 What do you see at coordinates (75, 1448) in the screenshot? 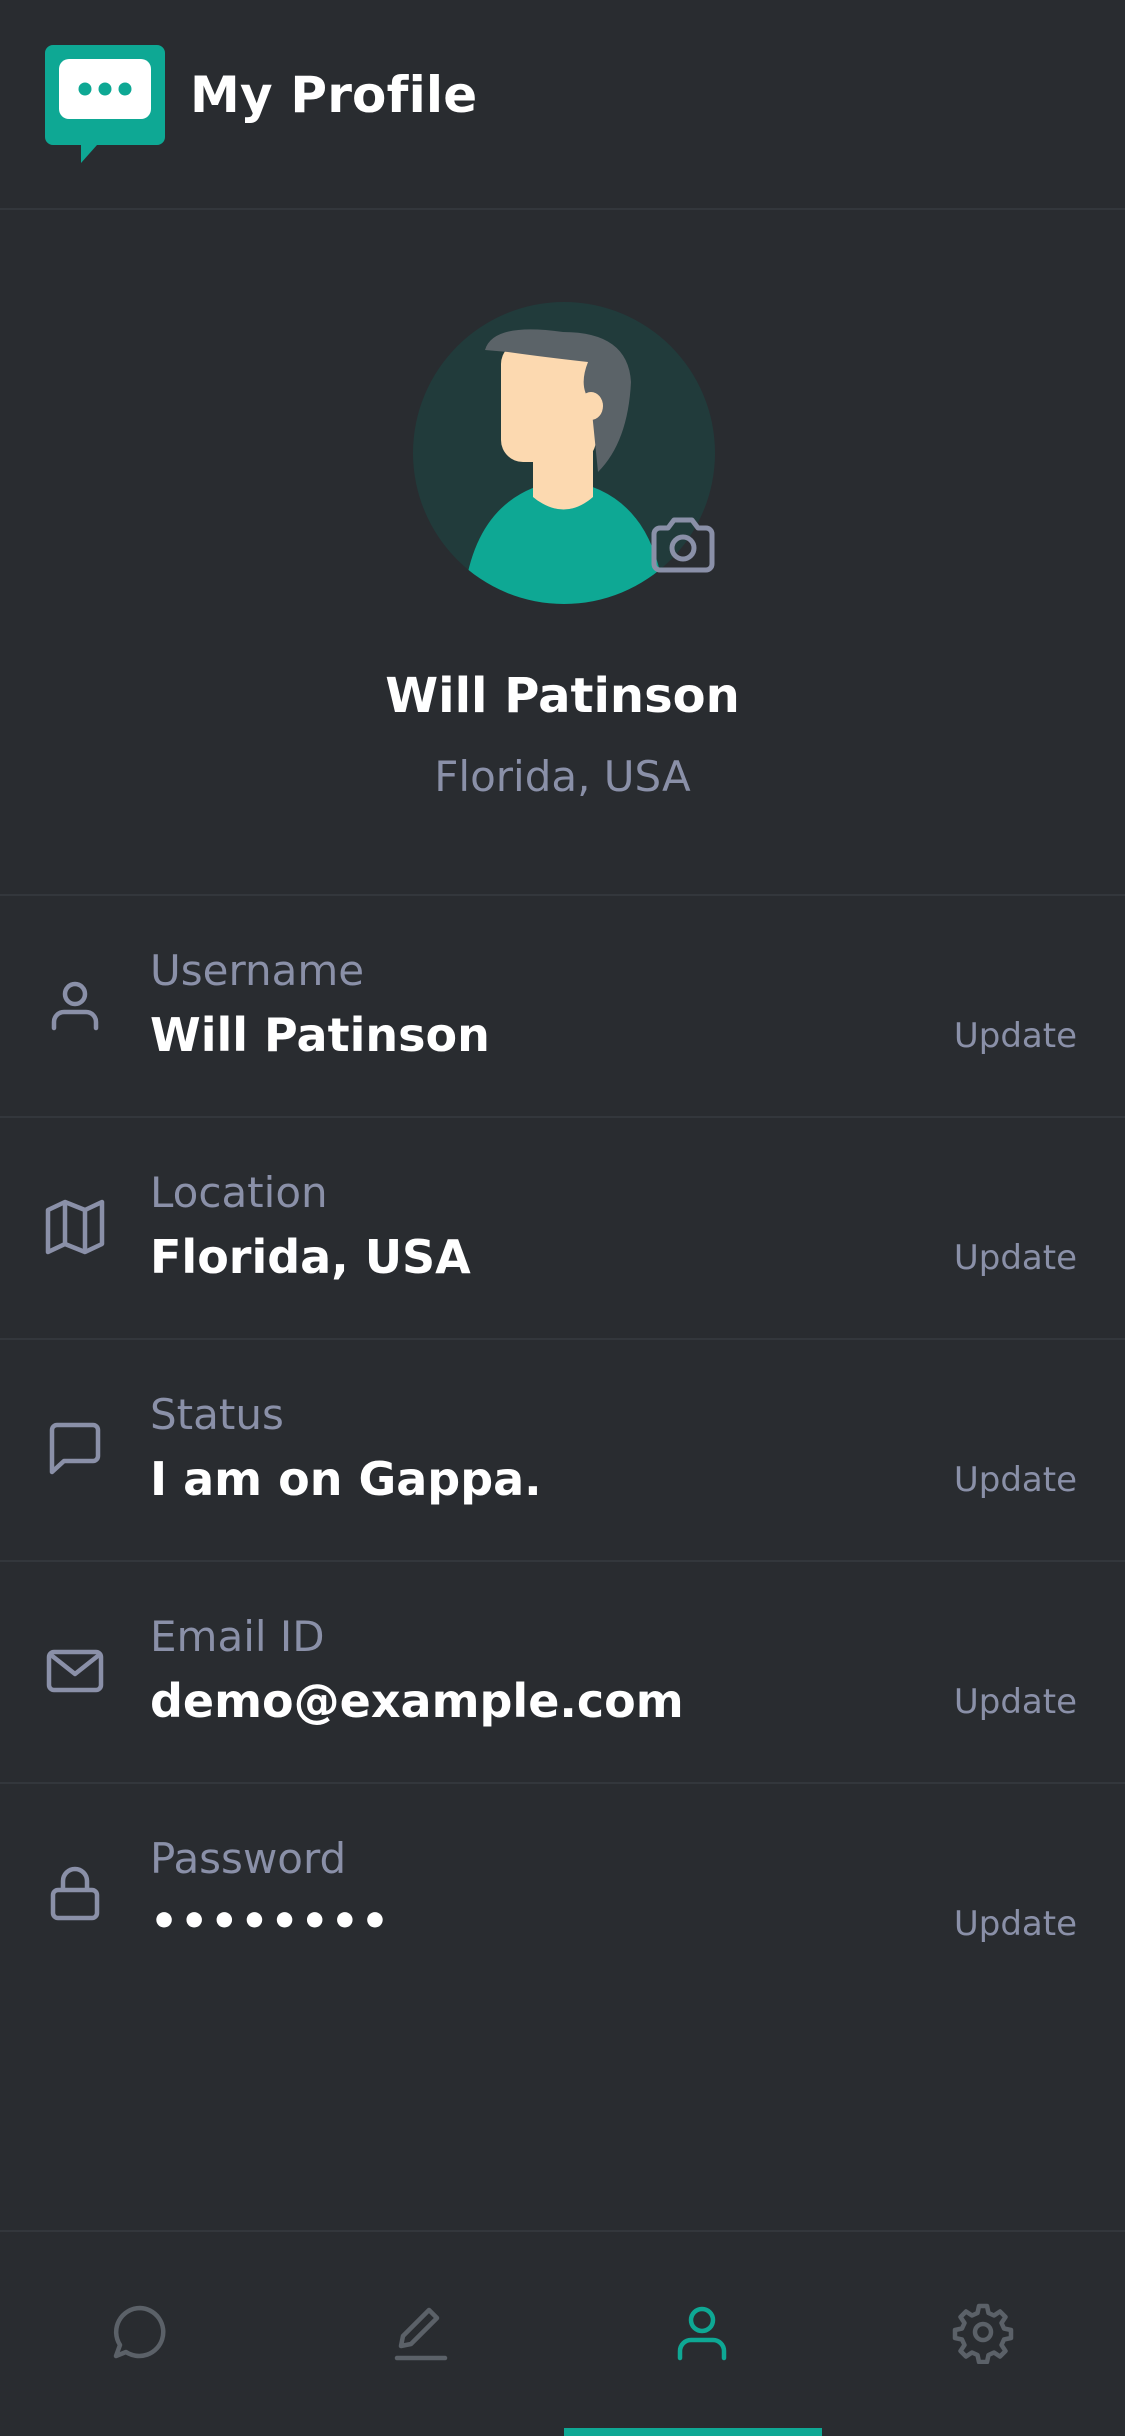
I see `message-square-icon` at bounding box center [75, 1448].